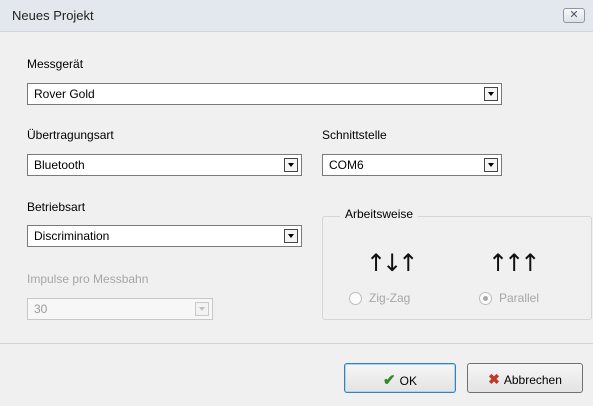 The image size is (593, 406). I want to click on operation-value: Discrimination, so click(72, 236).